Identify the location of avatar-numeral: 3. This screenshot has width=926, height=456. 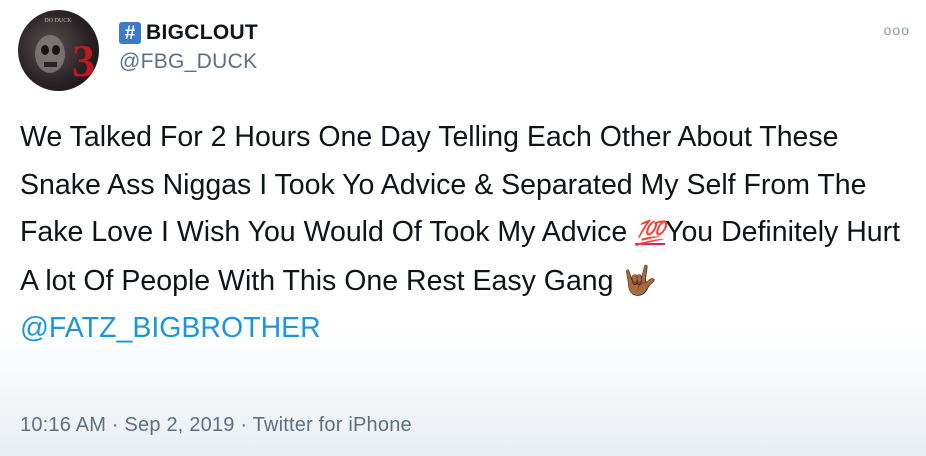
(83, 60).